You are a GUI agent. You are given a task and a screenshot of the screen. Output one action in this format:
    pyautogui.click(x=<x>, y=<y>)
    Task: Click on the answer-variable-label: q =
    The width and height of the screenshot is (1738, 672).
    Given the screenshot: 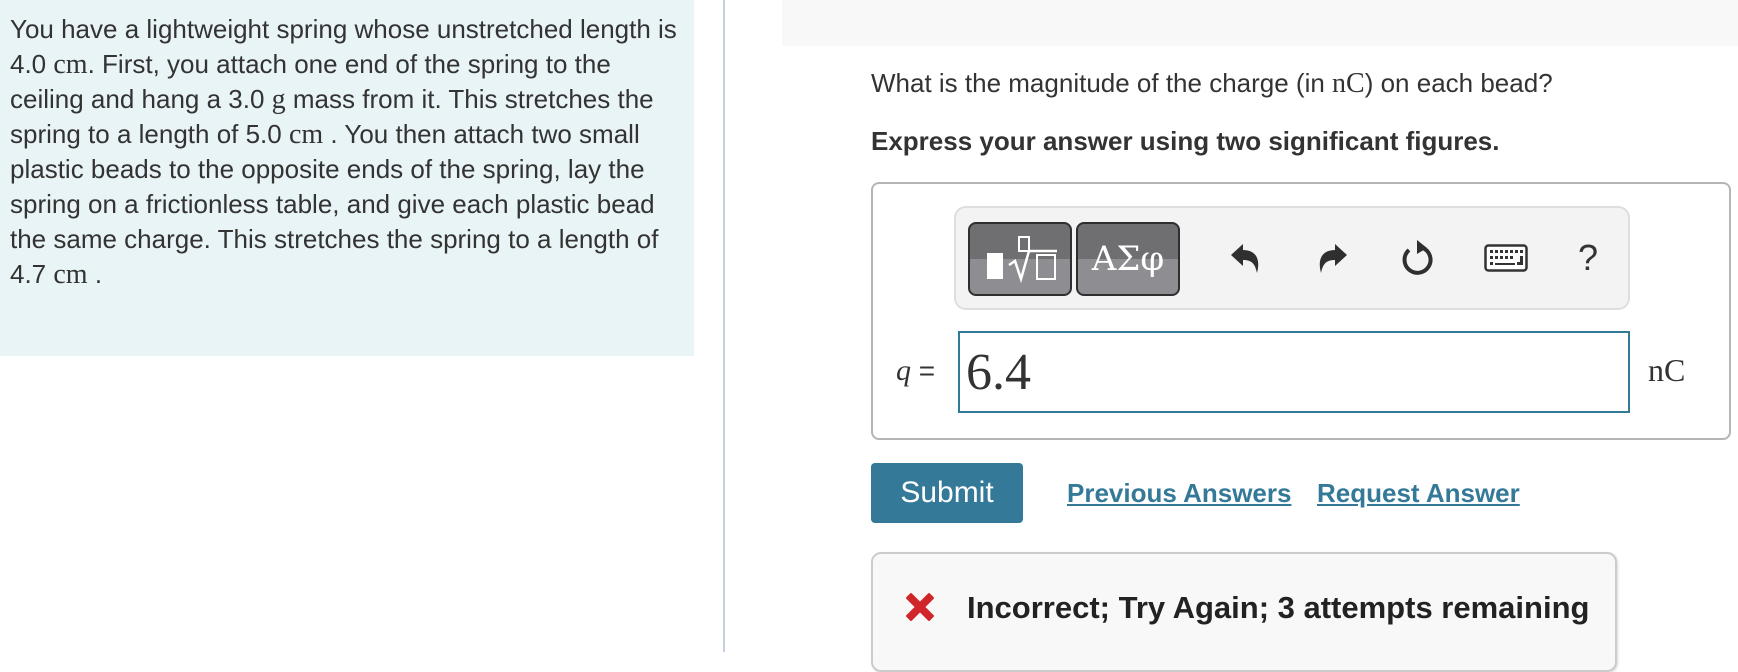 What is the action you would take?
    pyautogui.click(x=915, y=371)
    